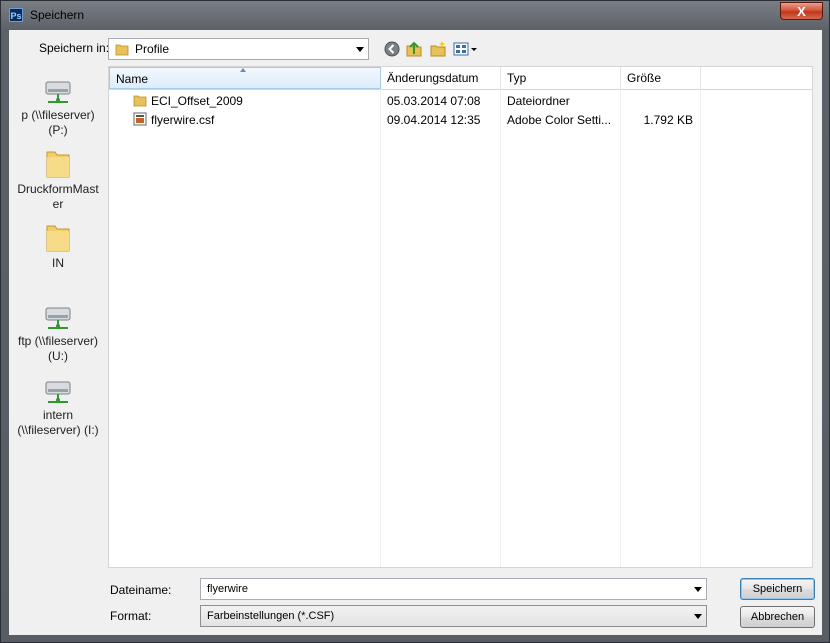 This screenshot has width=830, height=643. I want to click on back-icon, so click(392, 49).